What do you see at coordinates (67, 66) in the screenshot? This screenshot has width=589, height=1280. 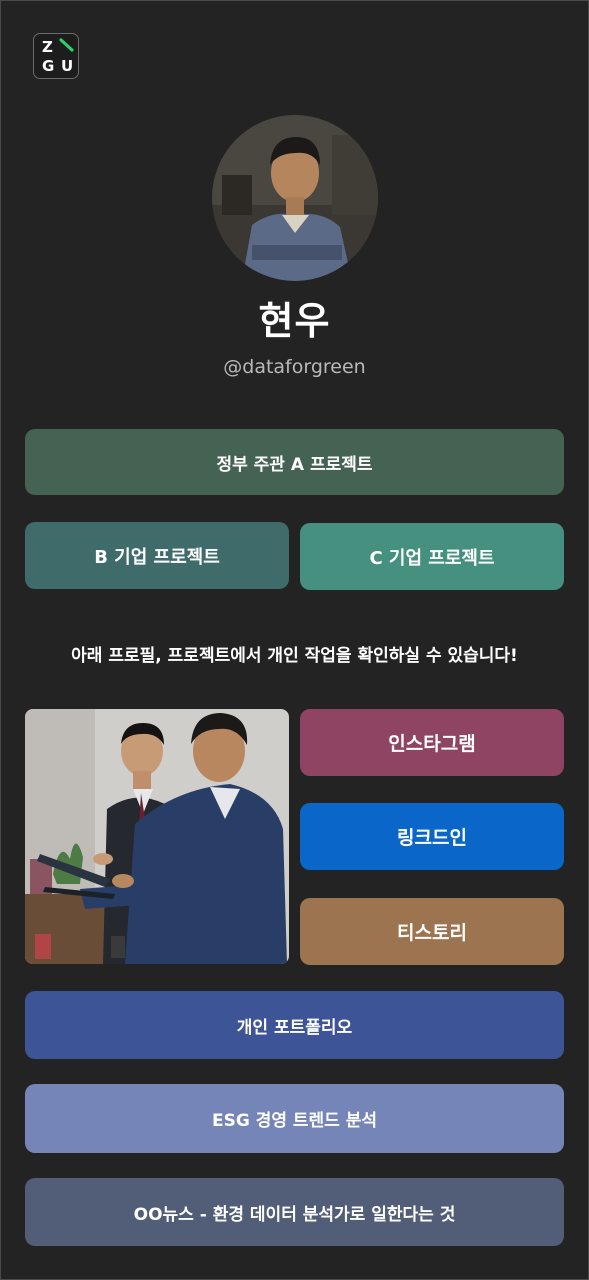 I see `logo-letter-u: U` at bounding box center [67, 66].